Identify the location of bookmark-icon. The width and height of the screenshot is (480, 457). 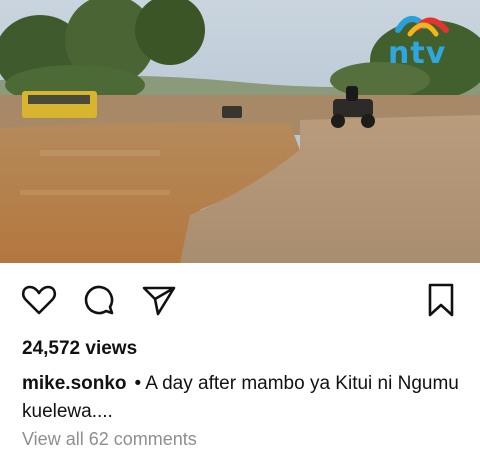
(441, 300).